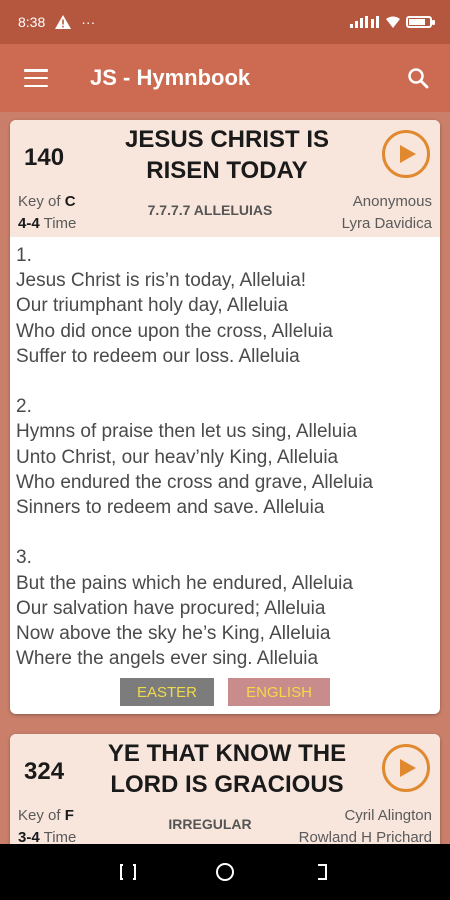 This screenshot has height=900, width=450. I want to click on status-bar: 8:38 ···, so click(225, 22).